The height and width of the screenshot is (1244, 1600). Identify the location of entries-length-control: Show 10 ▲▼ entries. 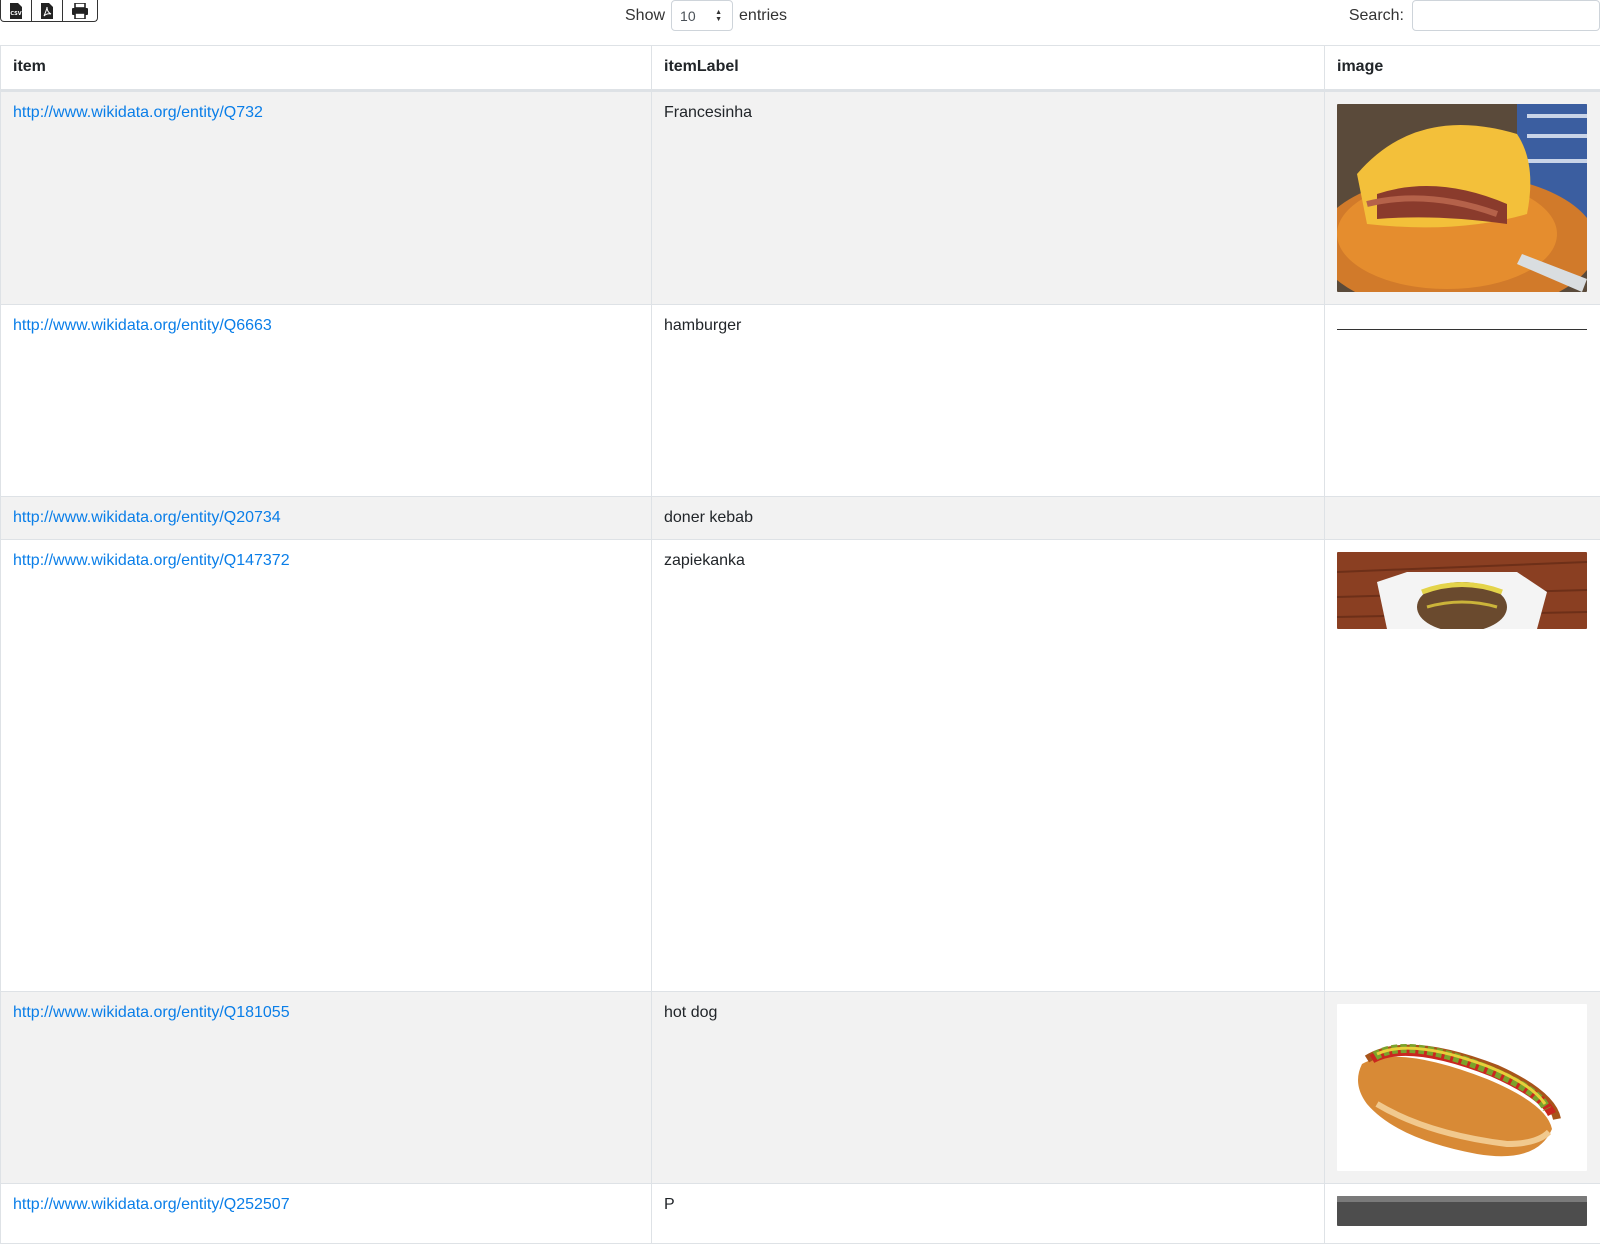
(706, 15).